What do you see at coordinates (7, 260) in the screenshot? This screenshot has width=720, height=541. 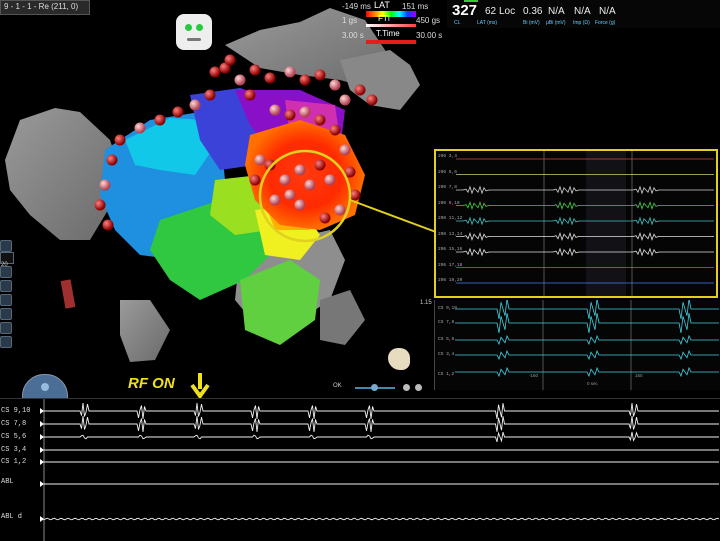 I see `sidebar-value-box: 20` at bounding box center [7, 260].